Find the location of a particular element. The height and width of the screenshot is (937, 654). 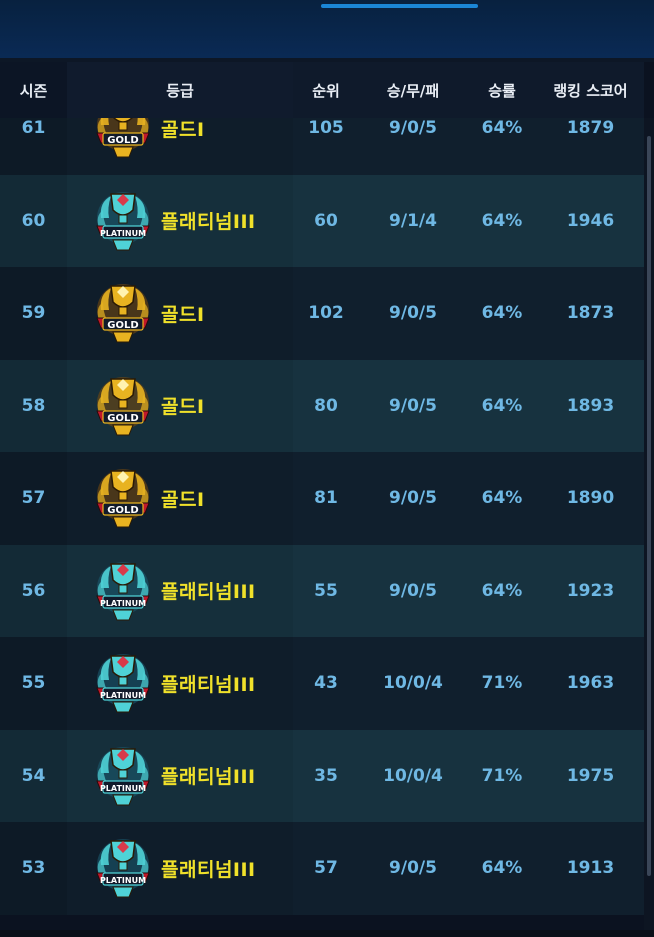

season-cell: 55 is located at coordinates (33, 683).